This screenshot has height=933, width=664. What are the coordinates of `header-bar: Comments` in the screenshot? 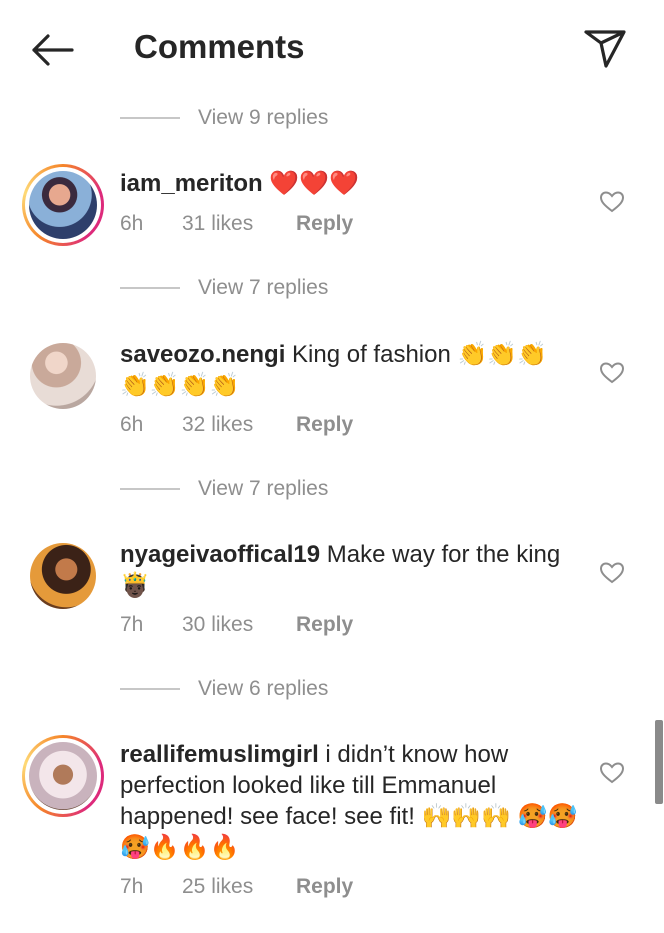 It's located at (332, 48).